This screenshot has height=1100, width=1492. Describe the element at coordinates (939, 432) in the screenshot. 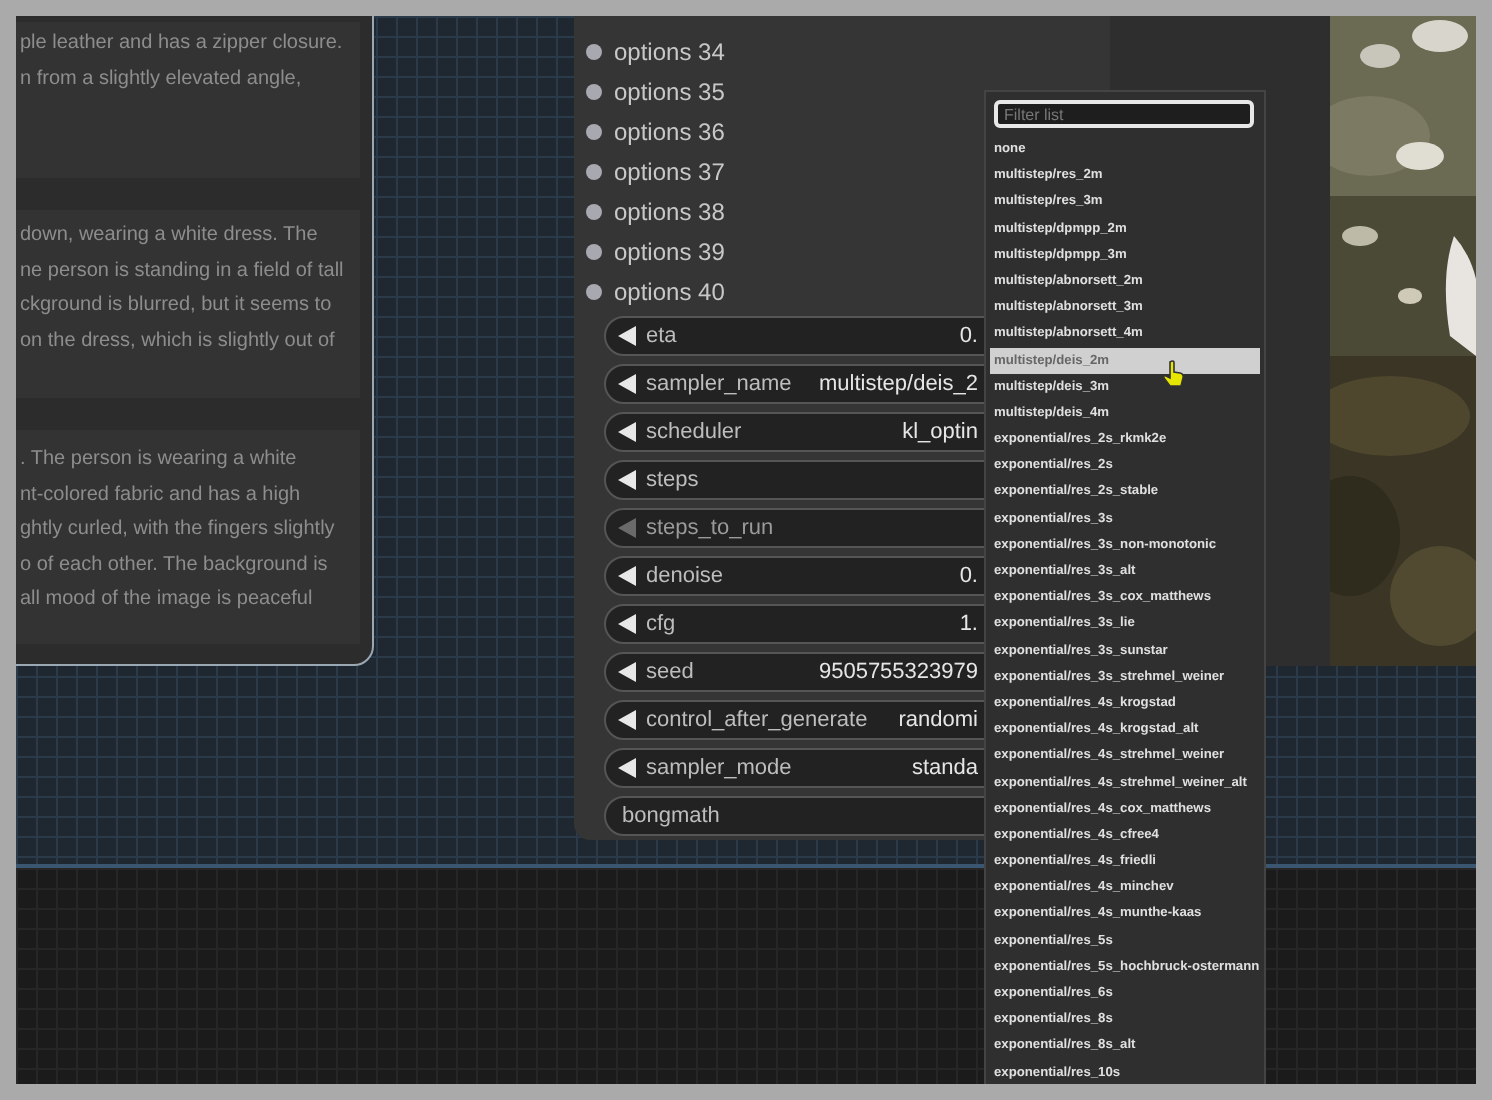

I see `widget-value: kl_optin` at that location.